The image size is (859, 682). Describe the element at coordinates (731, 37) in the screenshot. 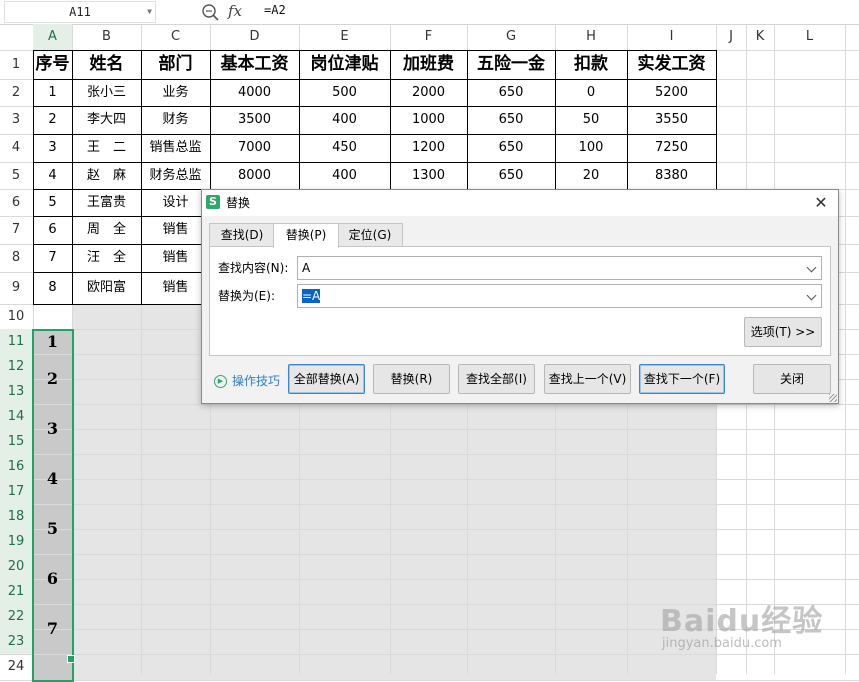

I see `column-header-j: J` at that location.